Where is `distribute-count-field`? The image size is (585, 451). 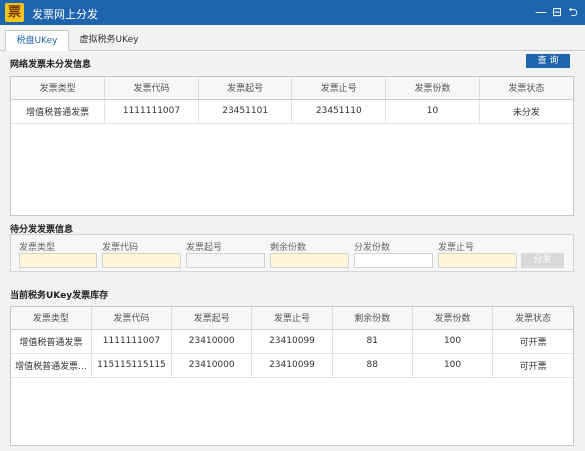
distribute-count-field is located at coordinates (393, 260).